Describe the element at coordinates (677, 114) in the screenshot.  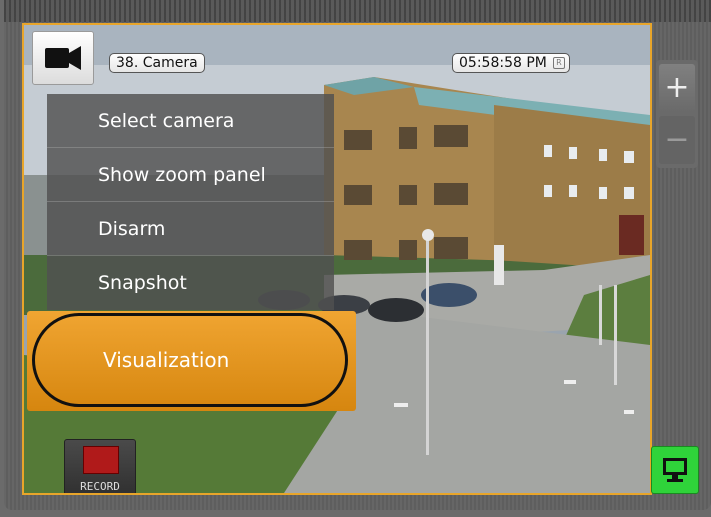
I see `zoom-panel: + −` at that location.